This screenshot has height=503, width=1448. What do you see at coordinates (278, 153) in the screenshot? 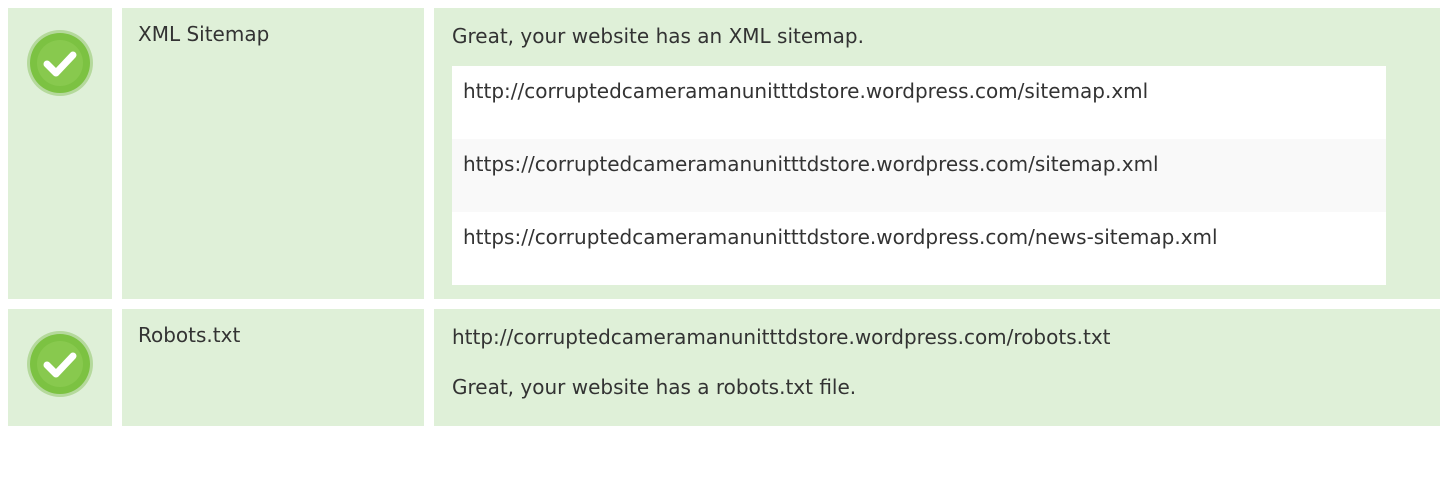
I see `check-name: XML Sitemap` at bounding box center [278, 153].